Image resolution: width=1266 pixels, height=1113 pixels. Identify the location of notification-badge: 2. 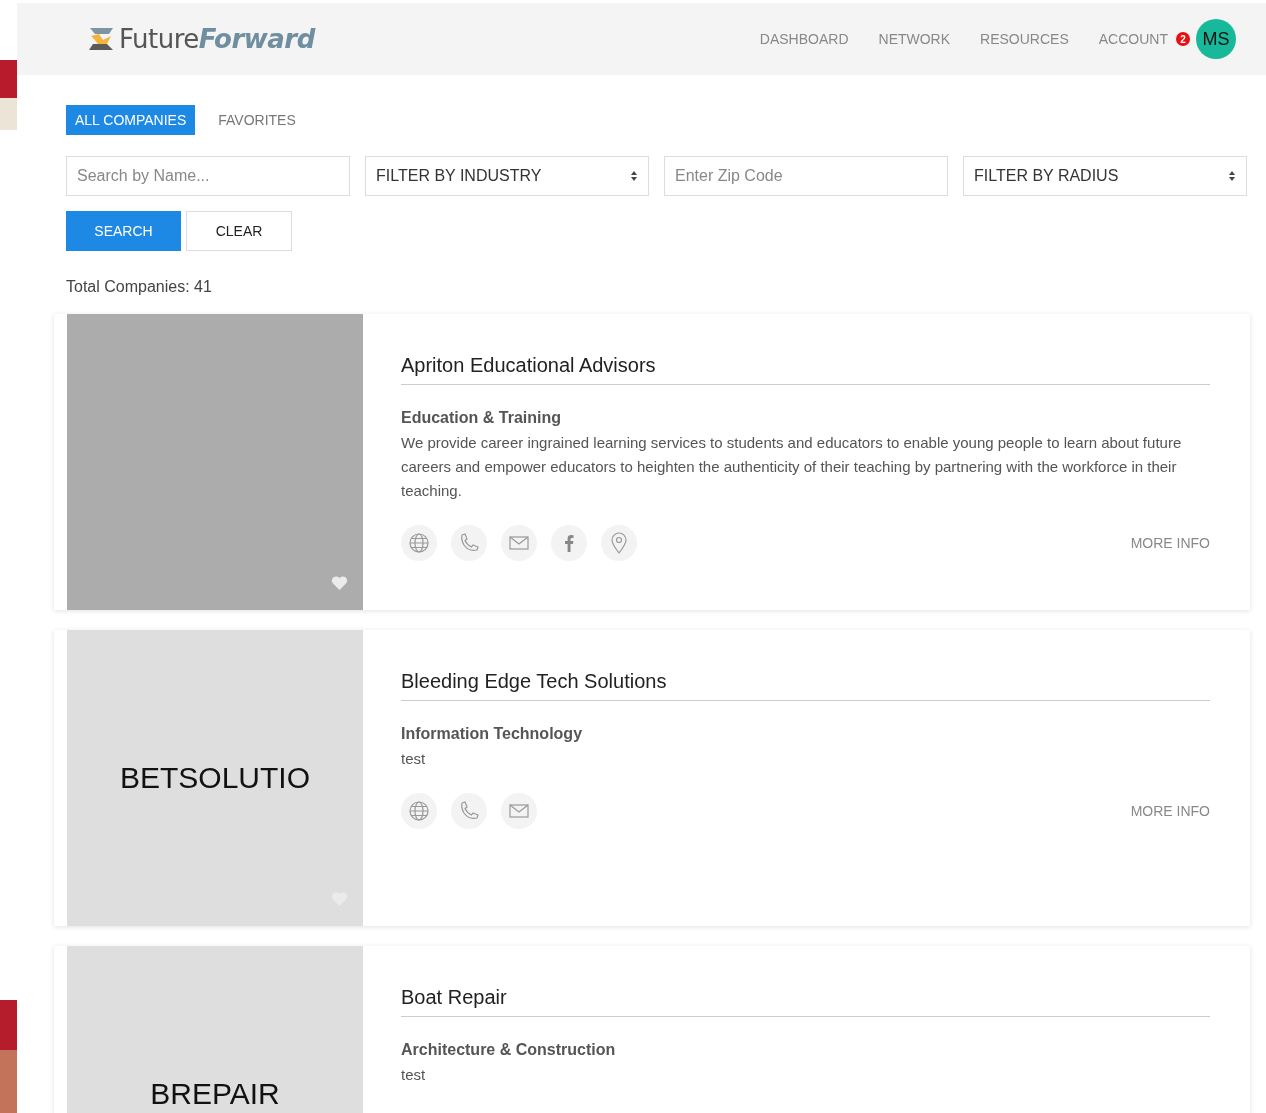
(1183, 39).